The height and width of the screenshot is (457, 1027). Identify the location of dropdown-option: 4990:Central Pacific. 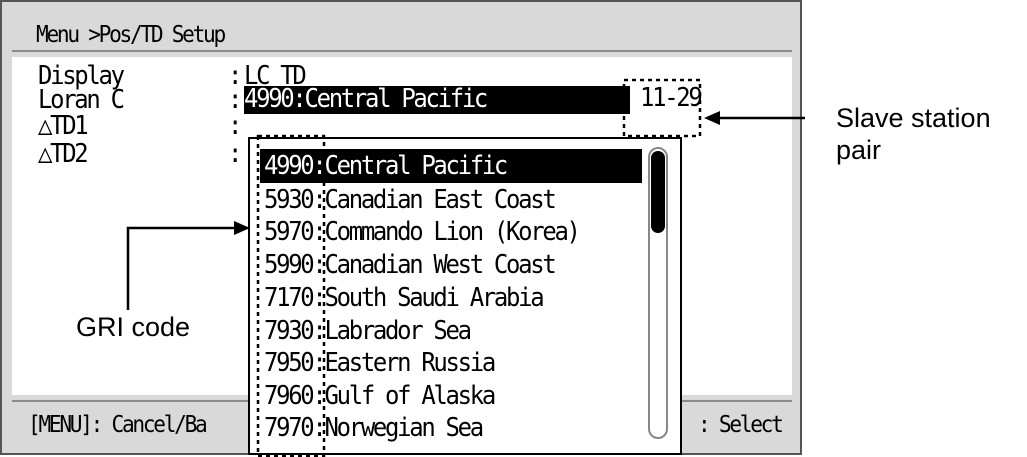
(451, 166).